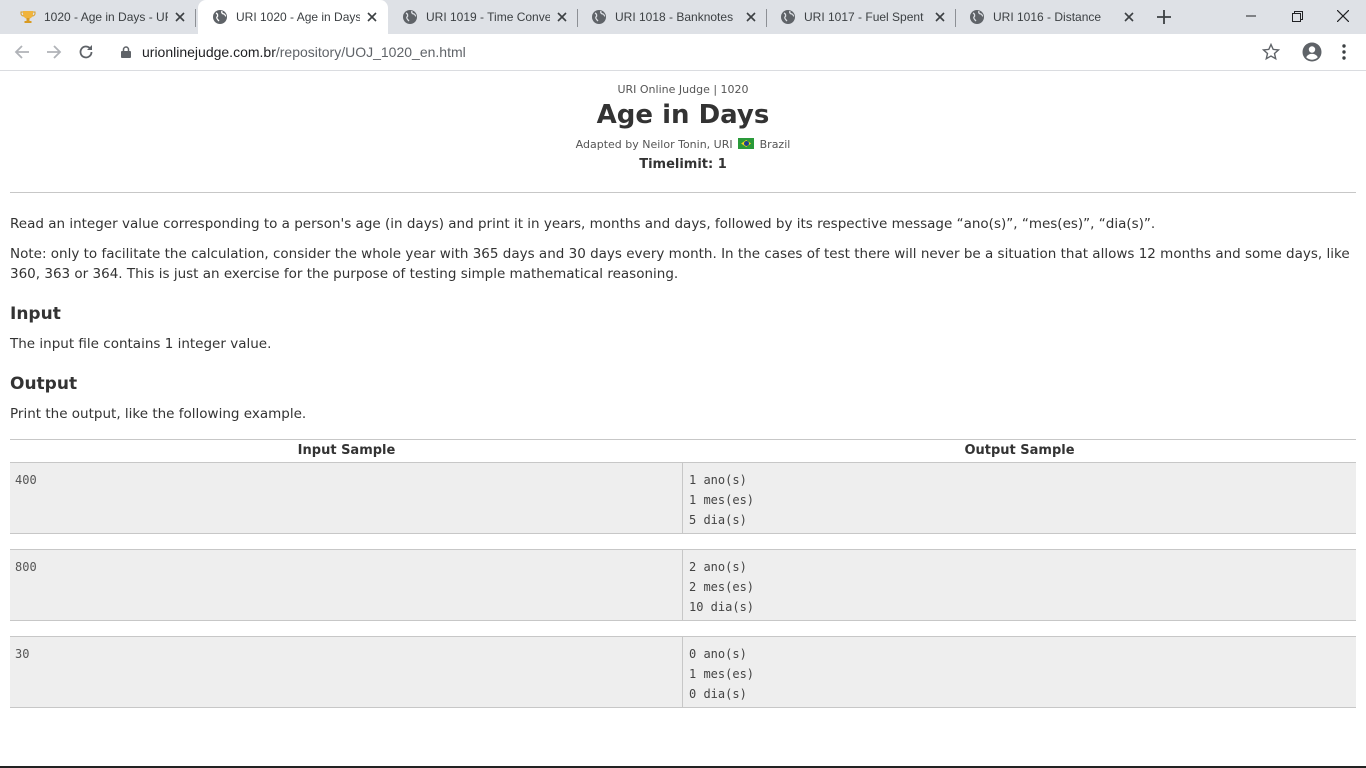 The height and width of the screenshot is (768, 1366). Describe the element at coordinates (722, 587) in the screenshot. I see `output-line: 2 mes(es)` at that location.